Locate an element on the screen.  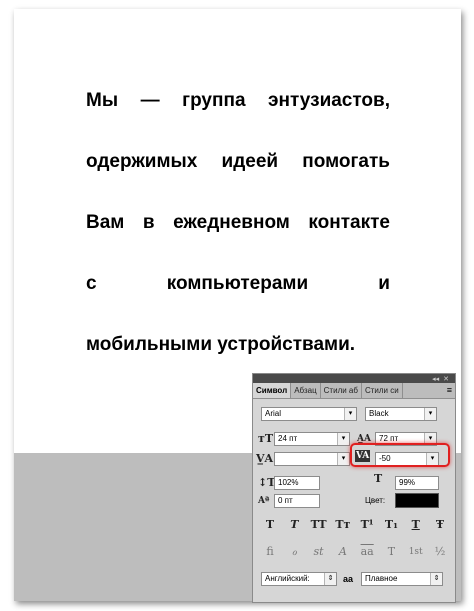
superscript-button: T¹ is located at coordinates (367, 525).